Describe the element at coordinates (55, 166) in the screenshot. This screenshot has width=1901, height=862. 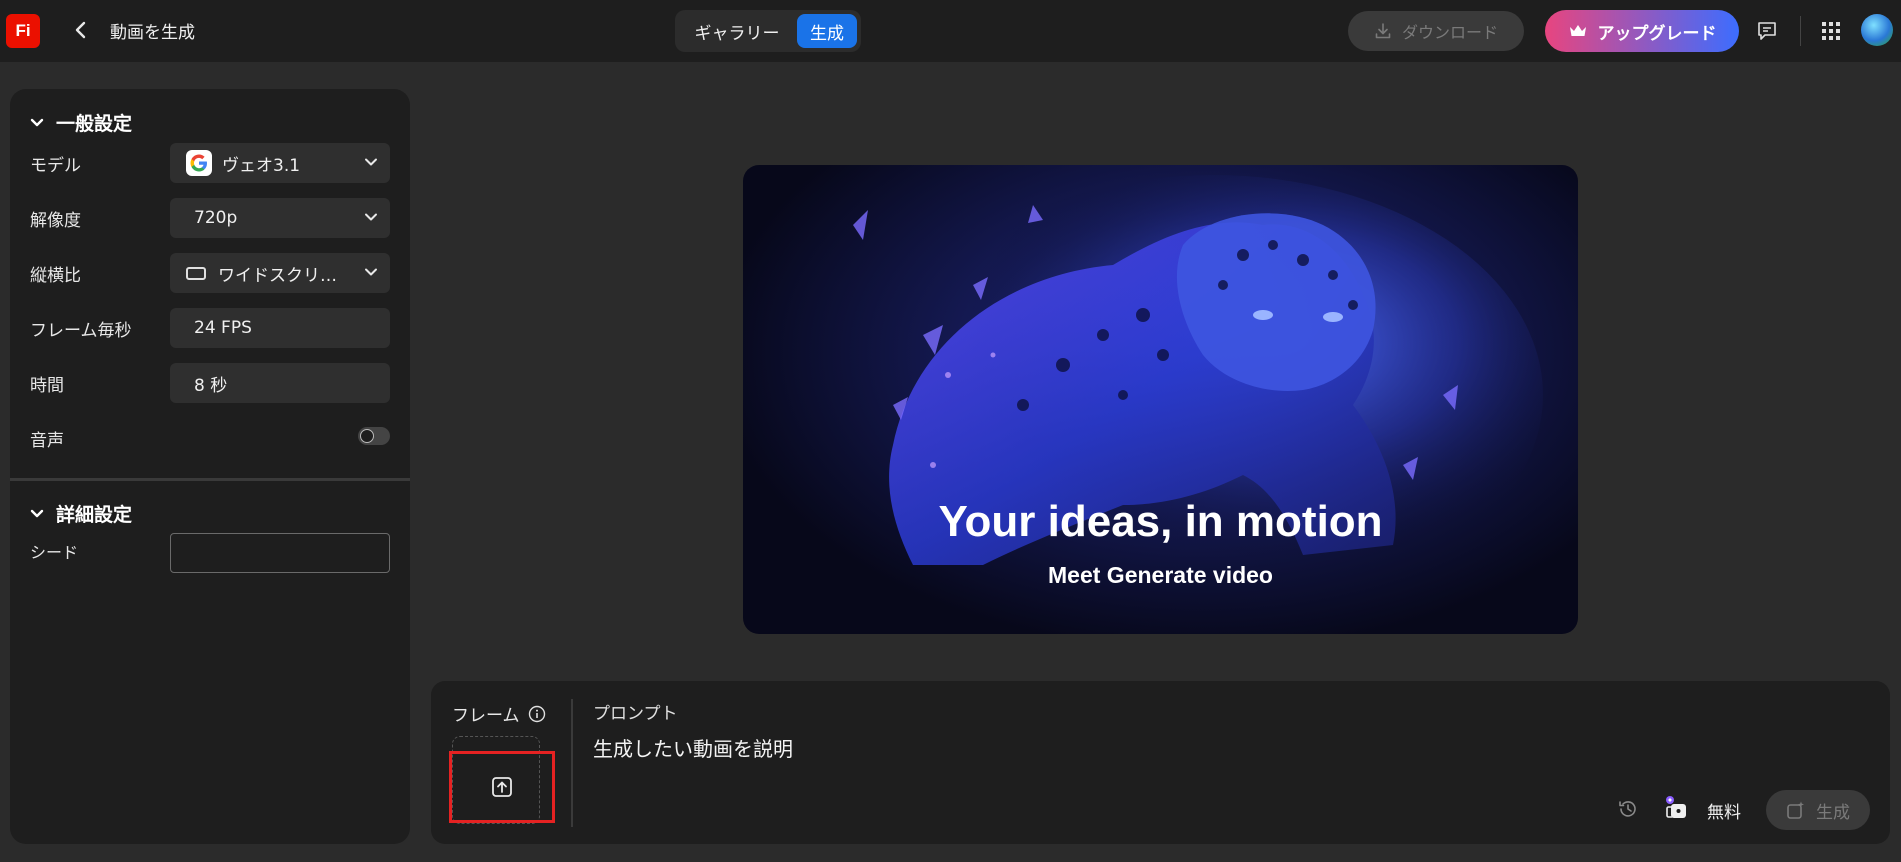
I see `model-label: モデル` at that location.